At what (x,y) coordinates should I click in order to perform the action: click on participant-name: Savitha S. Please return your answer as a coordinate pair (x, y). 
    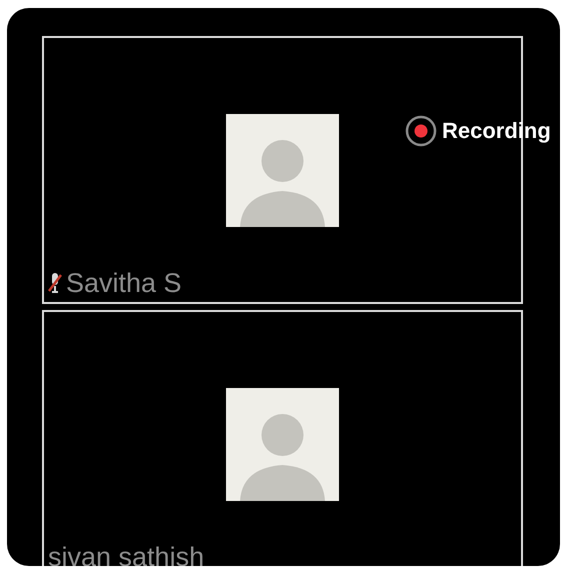
    Looking at the image, I should click on (124, 283).